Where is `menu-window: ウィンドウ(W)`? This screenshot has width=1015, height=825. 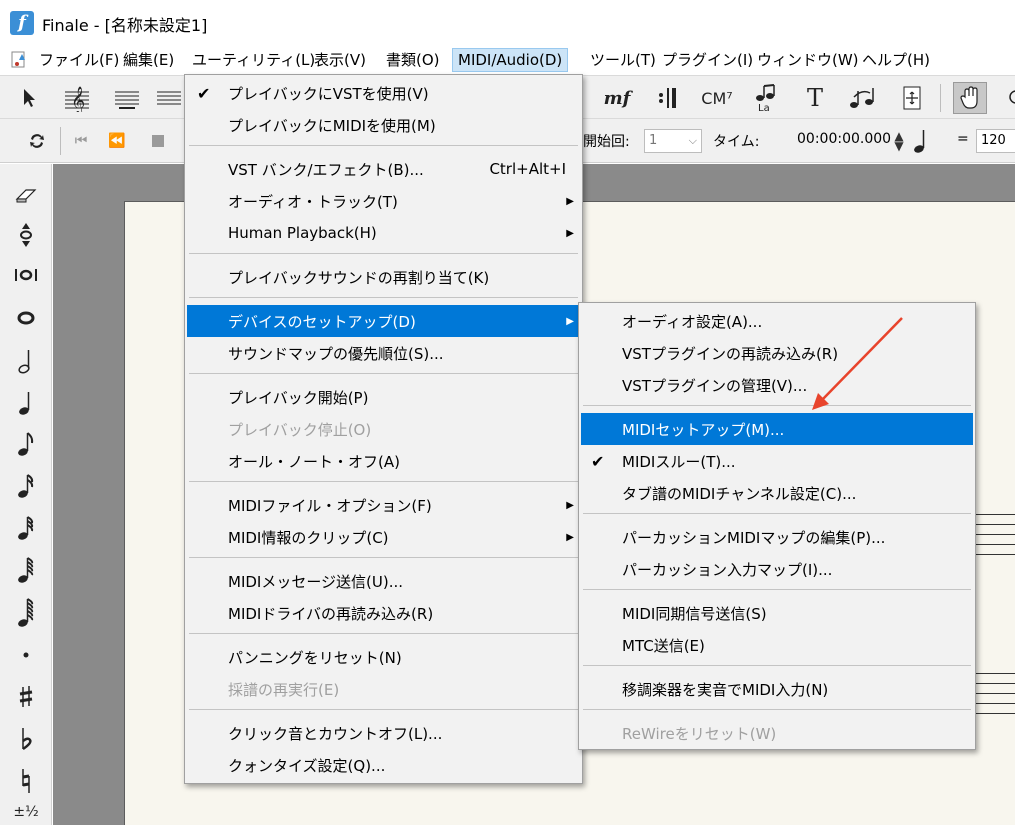 menu-window: ウィンドウ(W) is located at coordinates (808, 60).